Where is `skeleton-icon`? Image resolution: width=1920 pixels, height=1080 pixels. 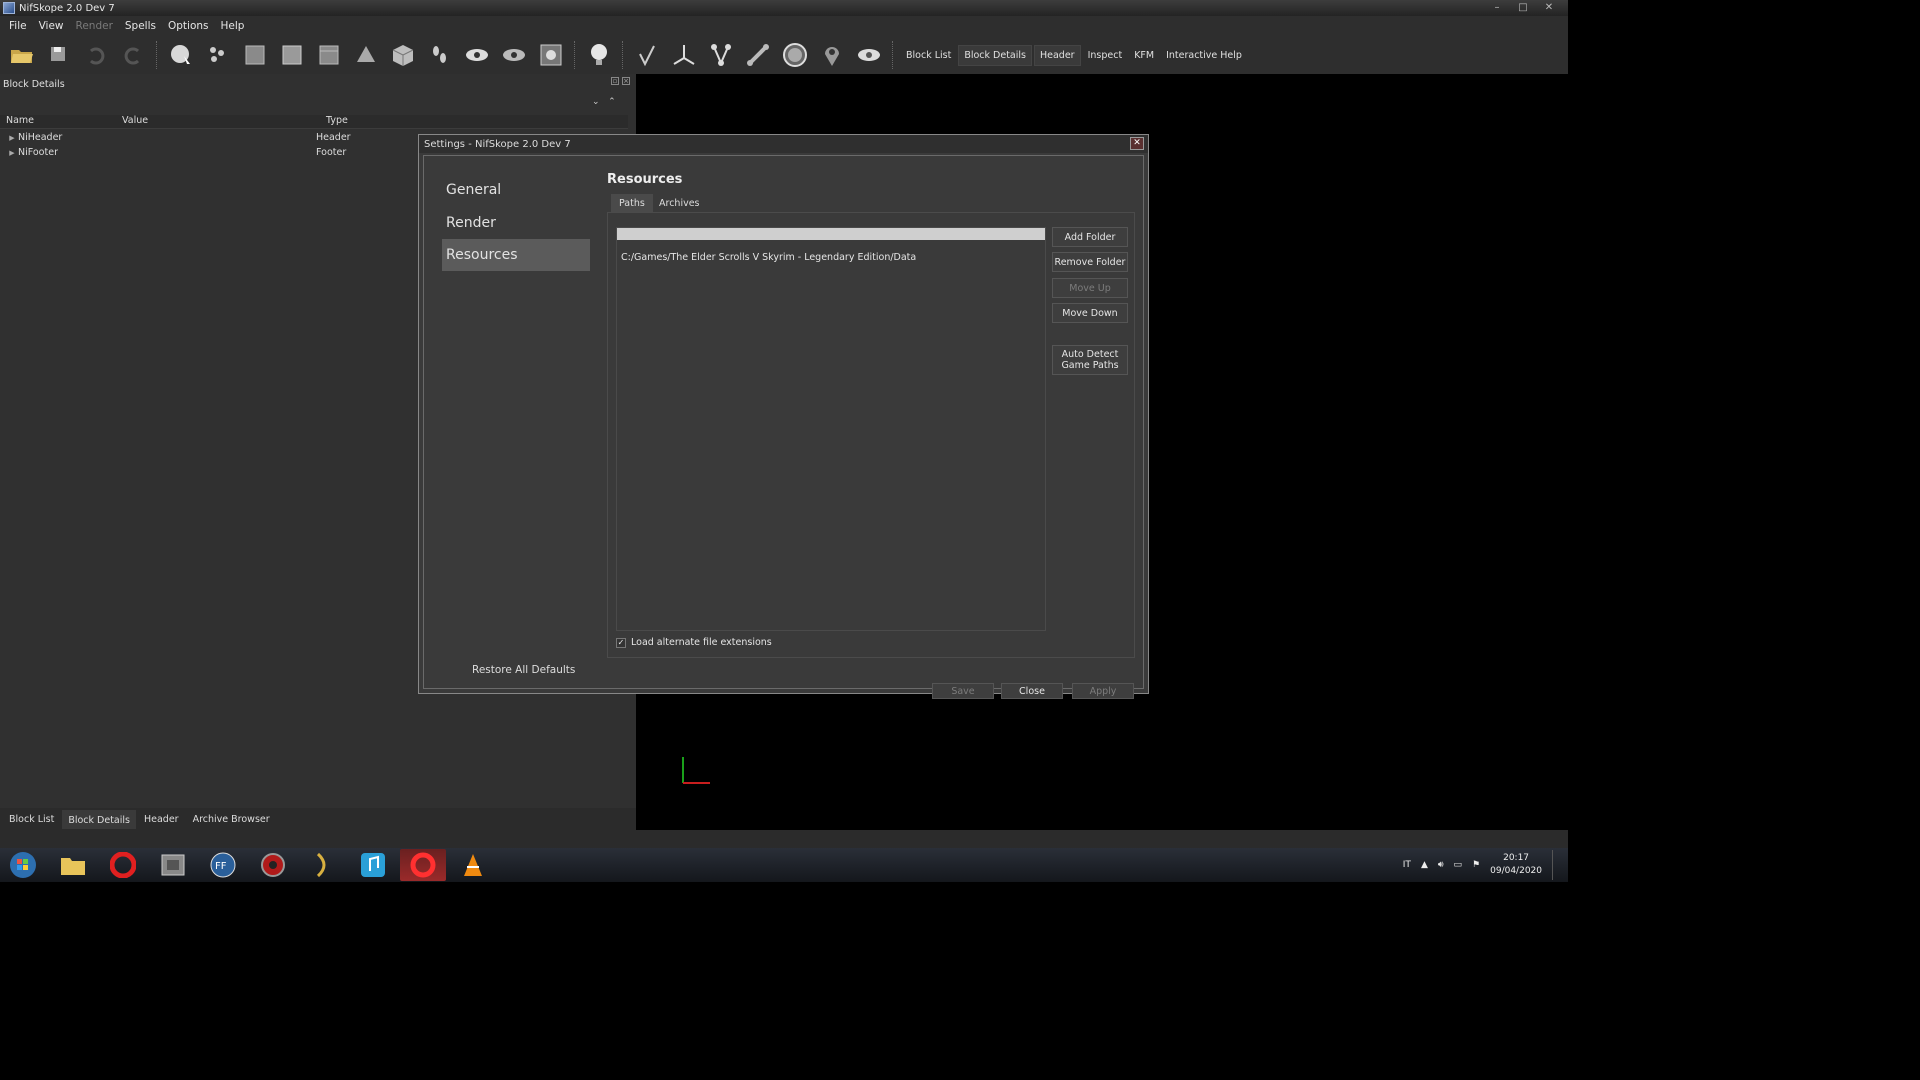
skeleton-icon is located at coordinates (721, 55).